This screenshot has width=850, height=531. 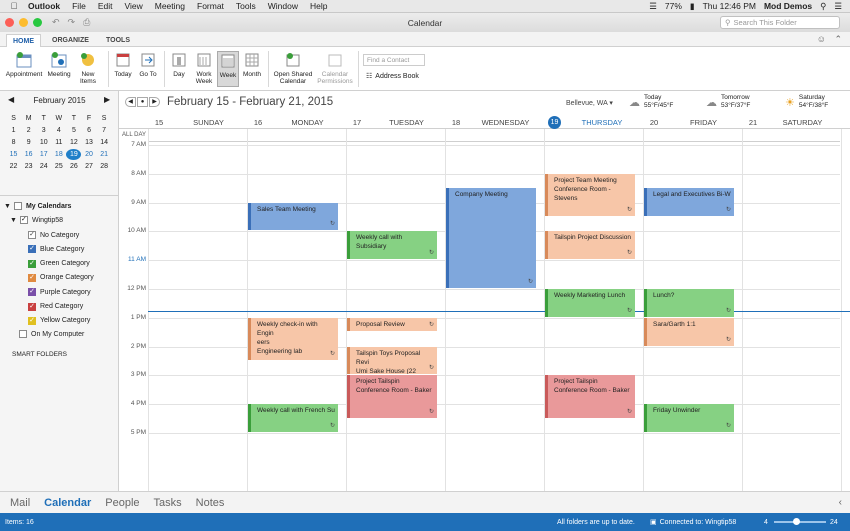 What do you see at coordinates (51, 334) in the screenshot?
I see `on-my-computer: On My Computer` at bounding box center [51, 334].